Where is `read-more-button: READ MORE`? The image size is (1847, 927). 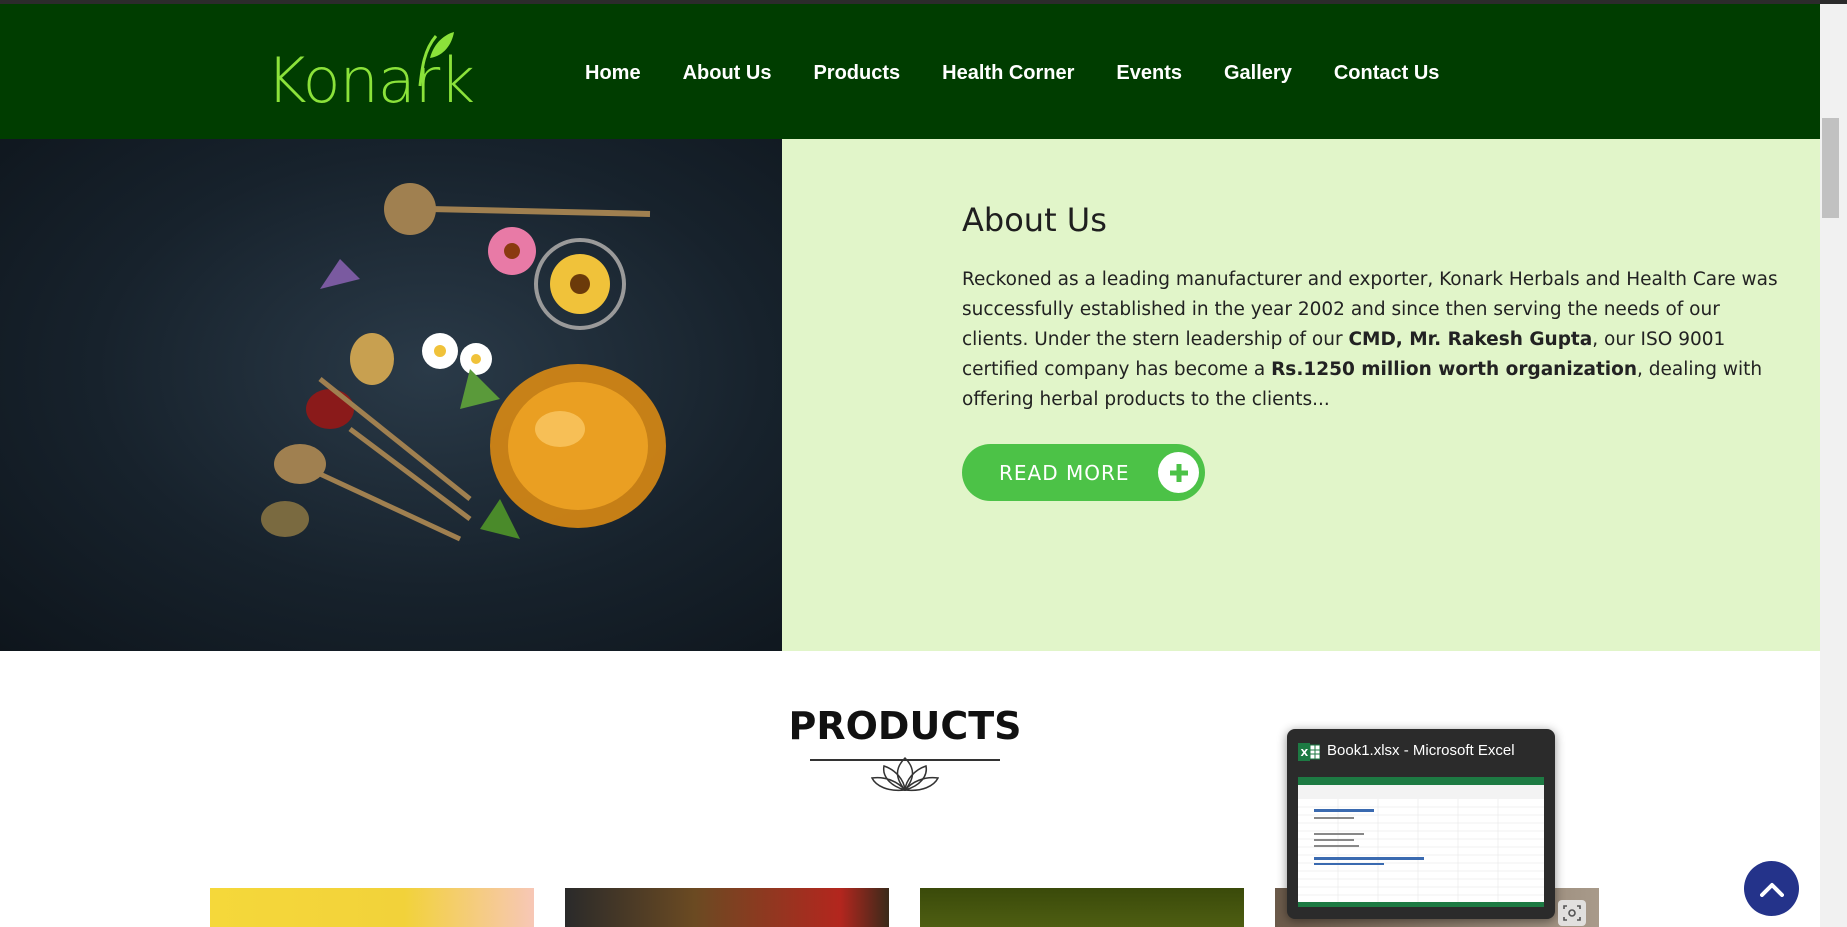
read-more-button: READ MORE is located at coordinates (1083, 472).